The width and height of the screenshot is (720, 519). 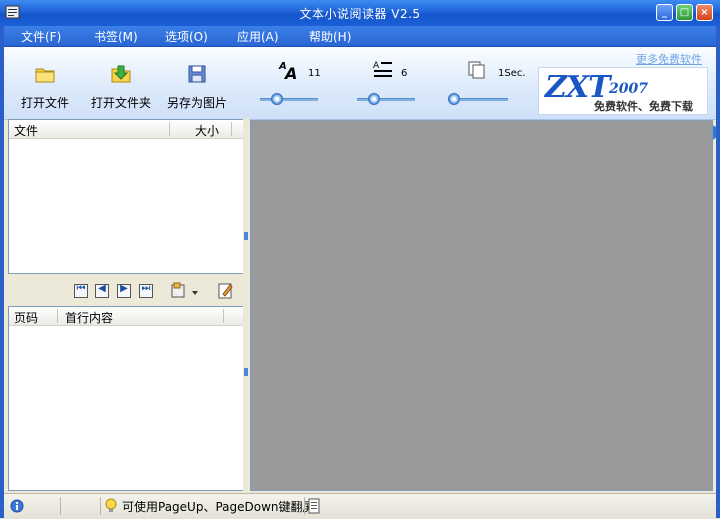 I want to click on line-spacing-value: 6, so click(x=404, y=73).